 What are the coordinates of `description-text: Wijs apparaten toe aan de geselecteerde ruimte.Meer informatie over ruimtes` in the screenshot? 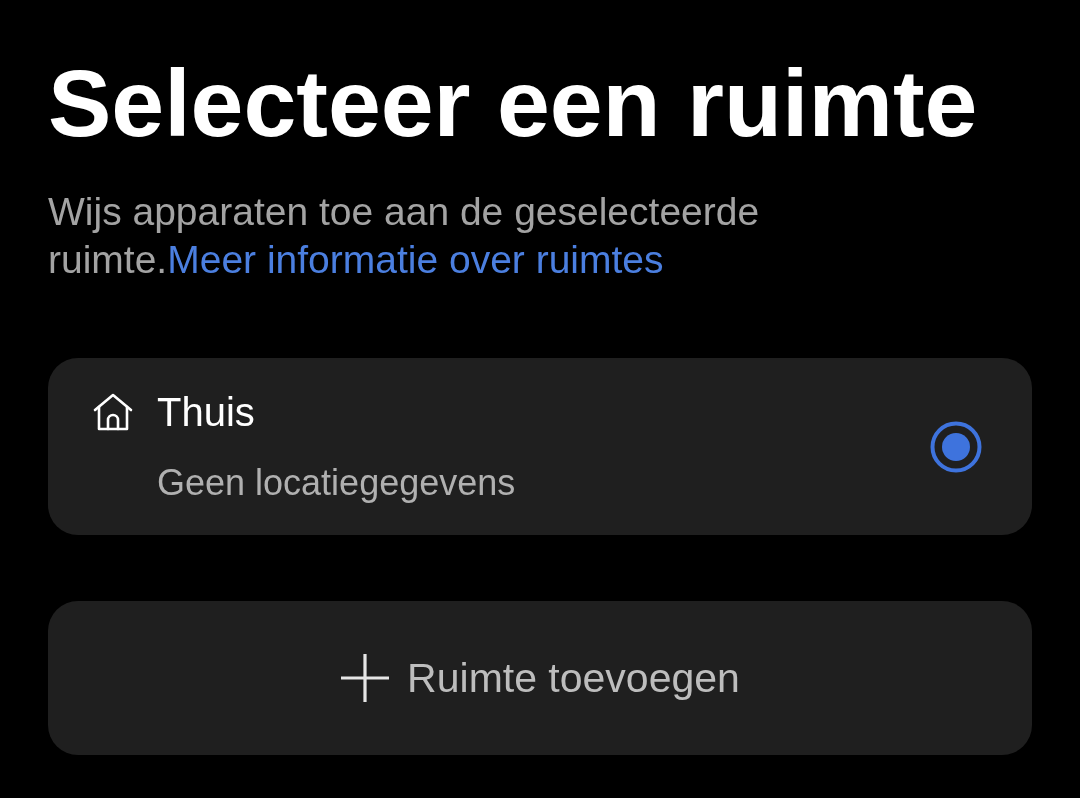 It's located at (404, 236).